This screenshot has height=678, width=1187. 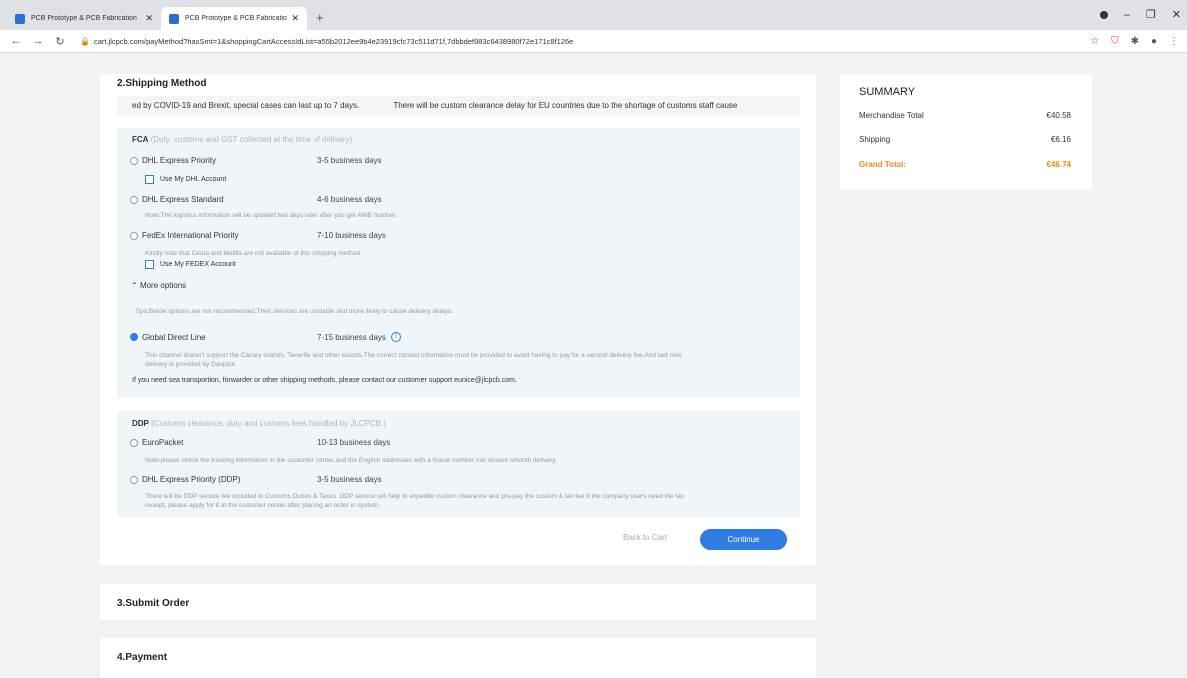 What do you see at coordinates (174, 337) in the screenshot?
I see `option-name: Global Direct Line` at bounding box center [174, 337].